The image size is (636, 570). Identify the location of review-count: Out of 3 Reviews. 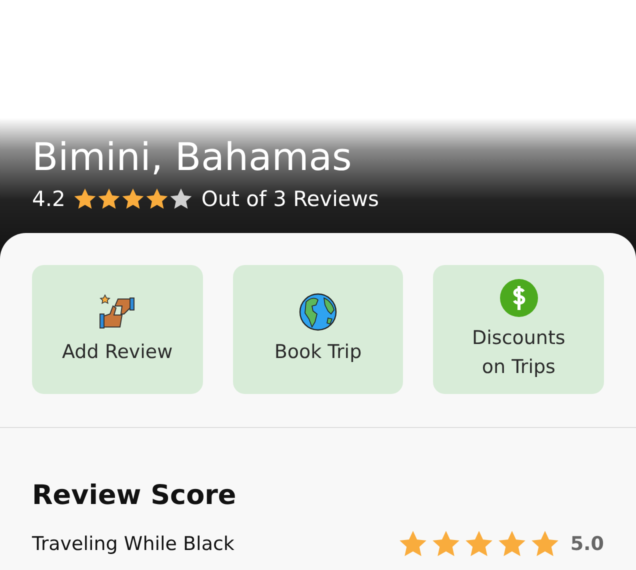
(290, 199).